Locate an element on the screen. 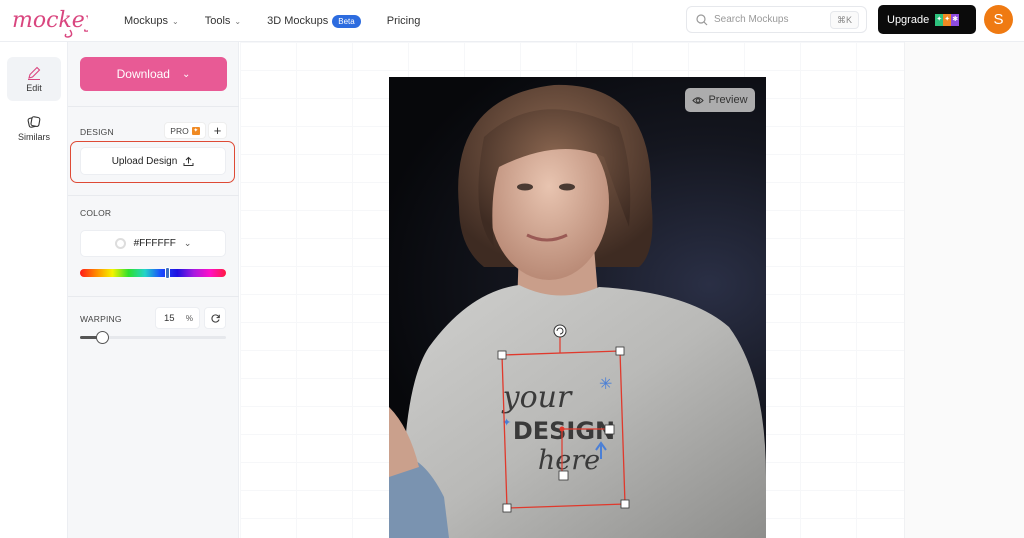 This screenshot has width=1024, height=538. upload-design-label: Upload Design is located at coordinates (144, 161).